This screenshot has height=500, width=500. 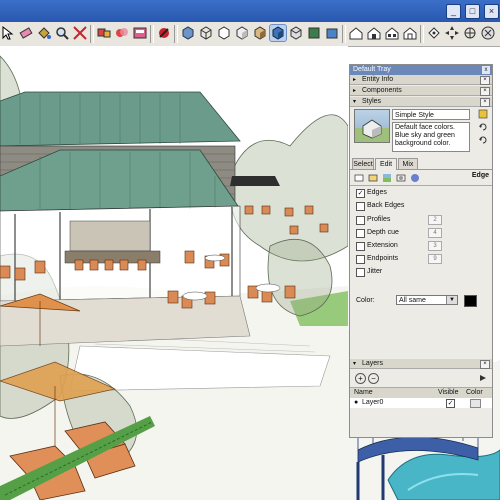 I want to click on layer-visible-checkbox: ✓, so click(x=450, y=403).